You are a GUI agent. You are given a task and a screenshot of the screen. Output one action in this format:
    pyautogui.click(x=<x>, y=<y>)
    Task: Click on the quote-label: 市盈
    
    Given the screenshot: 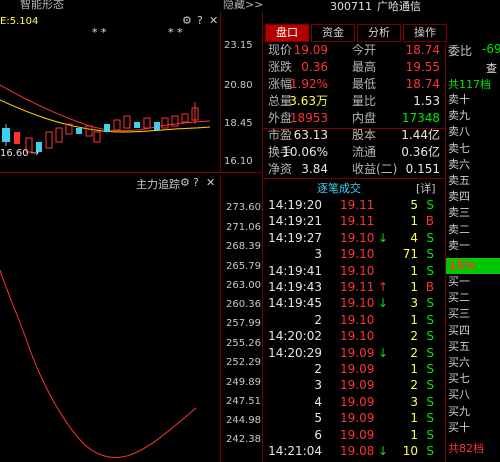 What is the action you would take?
    pyautogui.click(x=280, y=135)
    